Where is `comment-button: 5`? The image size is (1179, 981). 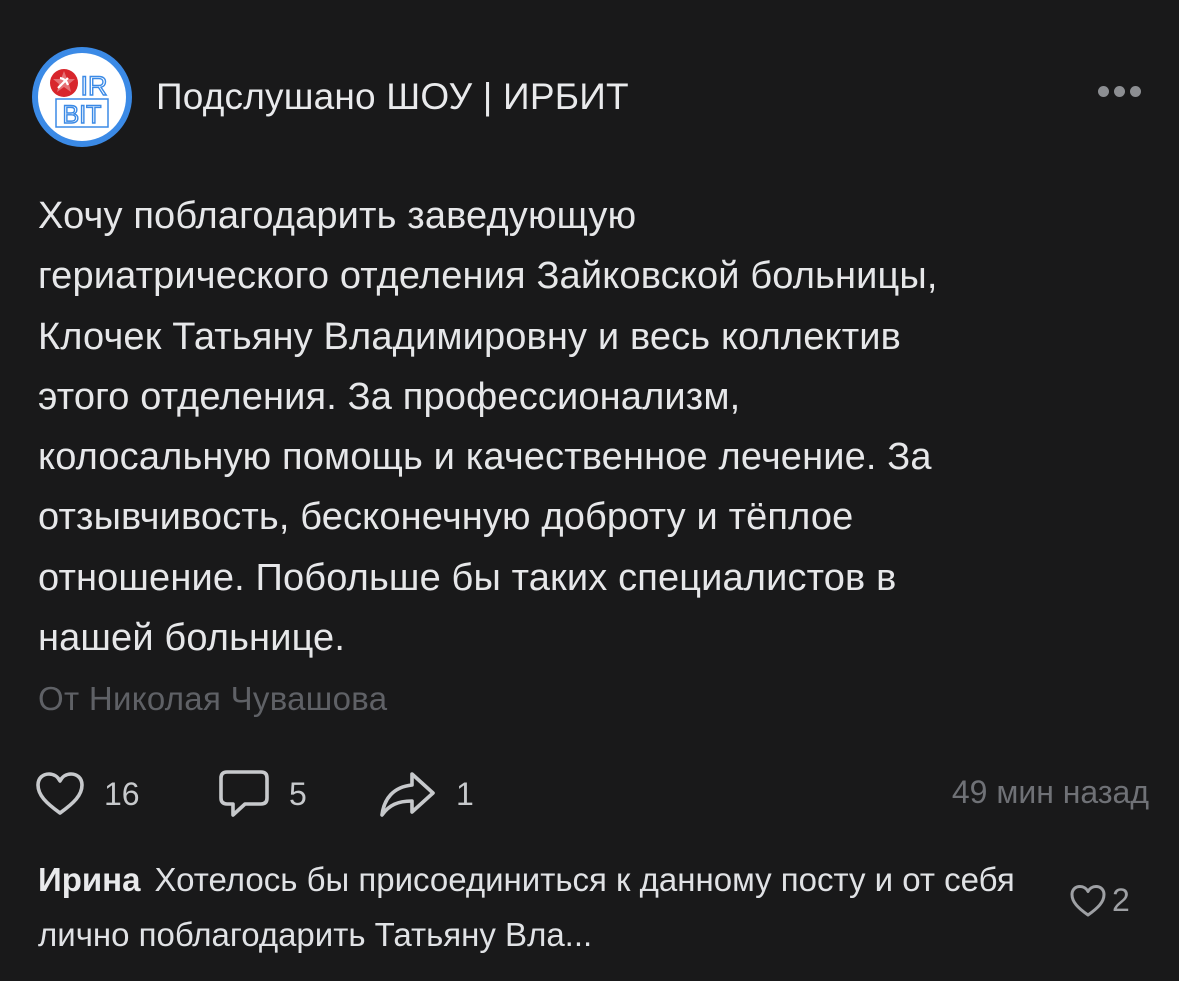
comment-button: 5 is located at coordinates (262, 794).